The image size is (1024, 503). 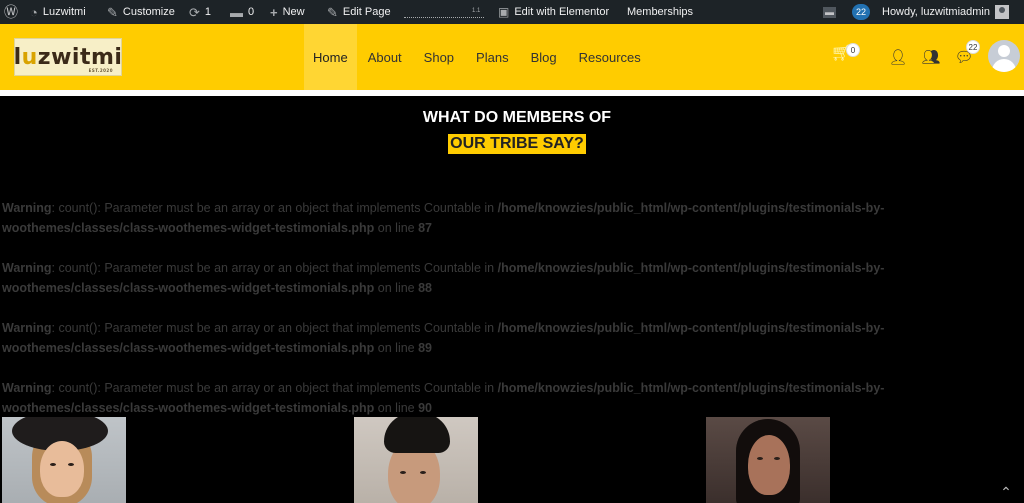 I want to click on heading-line-2: OUR TRIBE SAY?, so click(x=517, y=144).